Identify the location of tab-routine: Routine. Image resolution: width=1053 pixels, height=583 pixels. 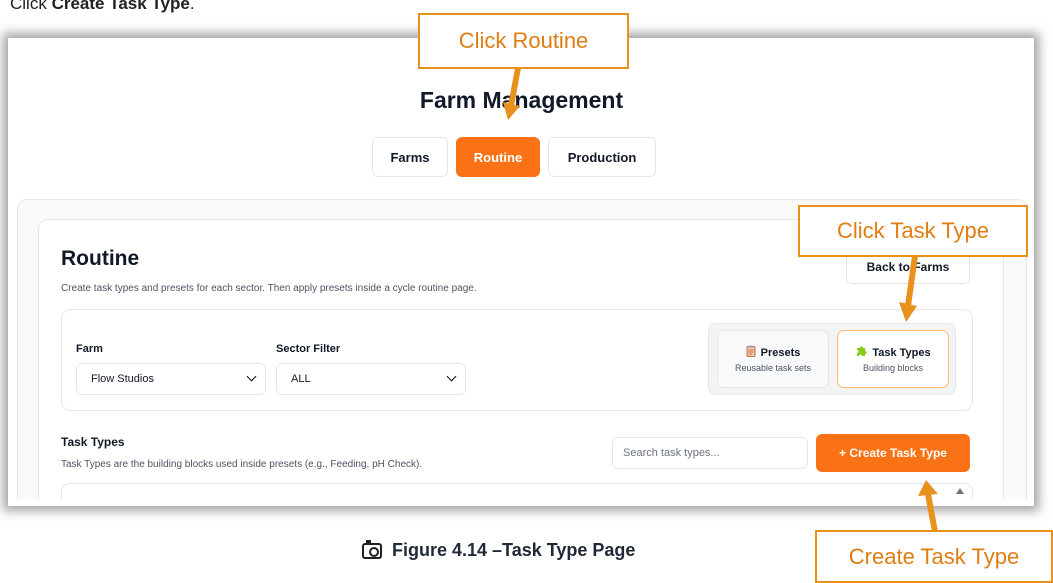
(498, 157).